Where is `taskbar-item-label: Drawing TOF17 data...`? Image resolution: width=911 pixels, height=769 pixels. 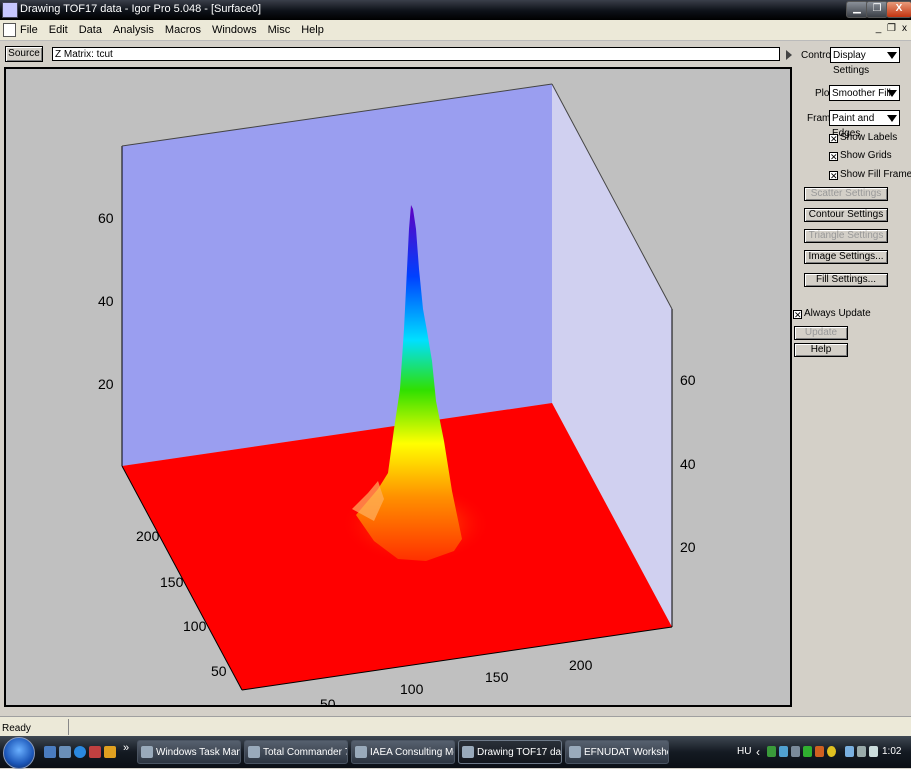
taskbar-item-label: Drawing TOF17 data... is located at coordinates (519, 752).